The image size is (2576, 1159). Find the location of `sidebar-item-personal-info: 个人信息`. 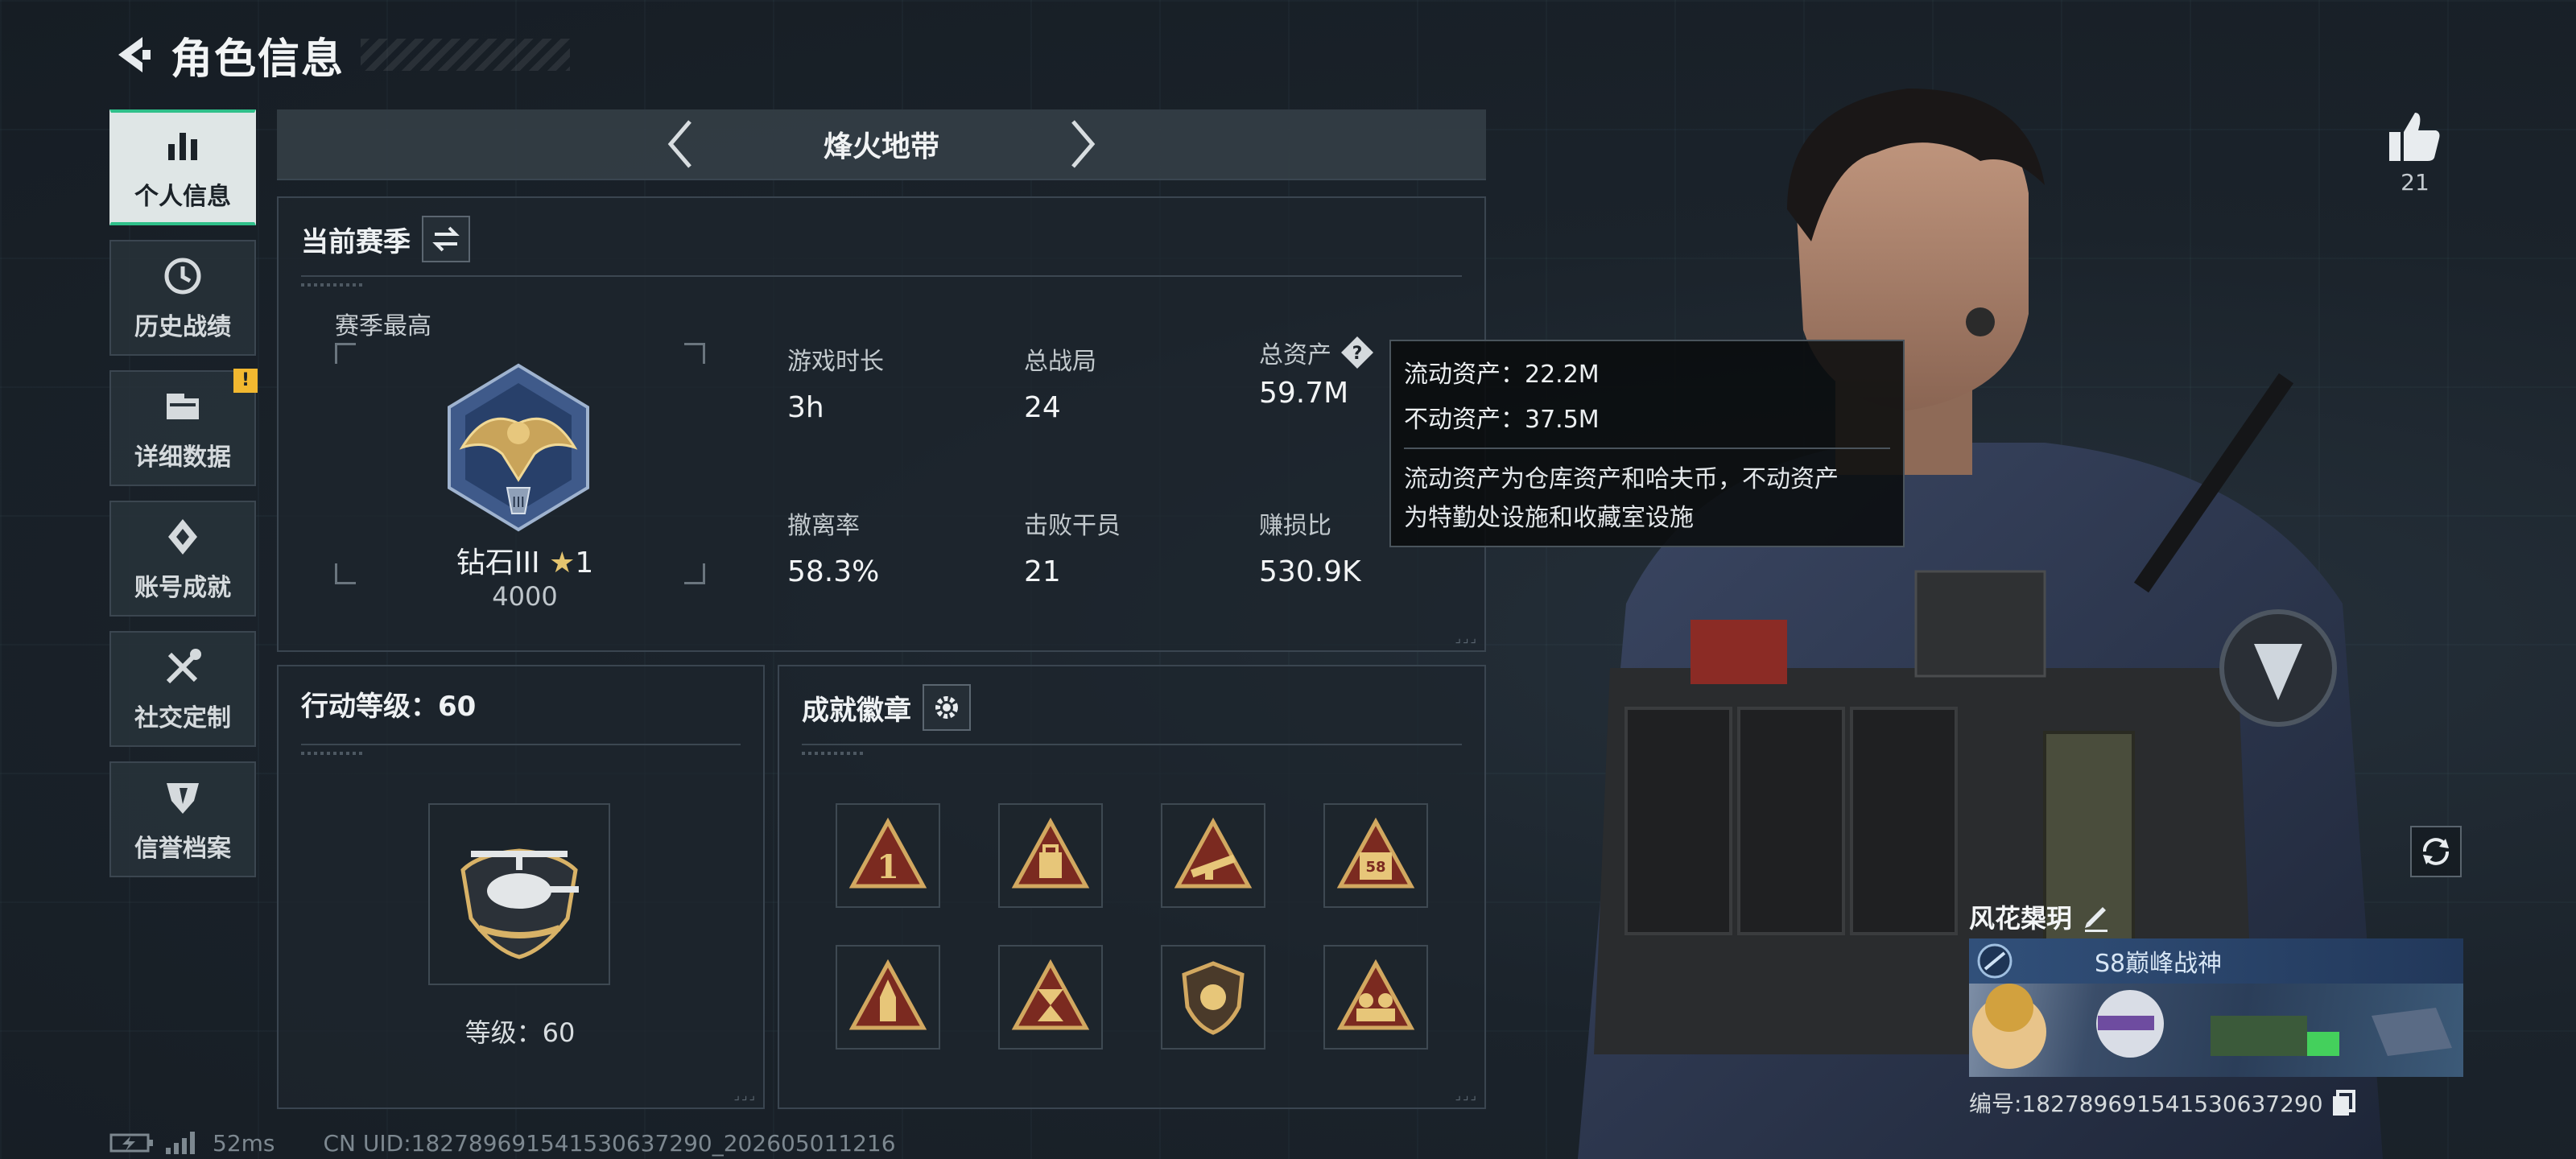

sidebar-item-personal-info: 个人信息 is located at coordinates (182, 167).